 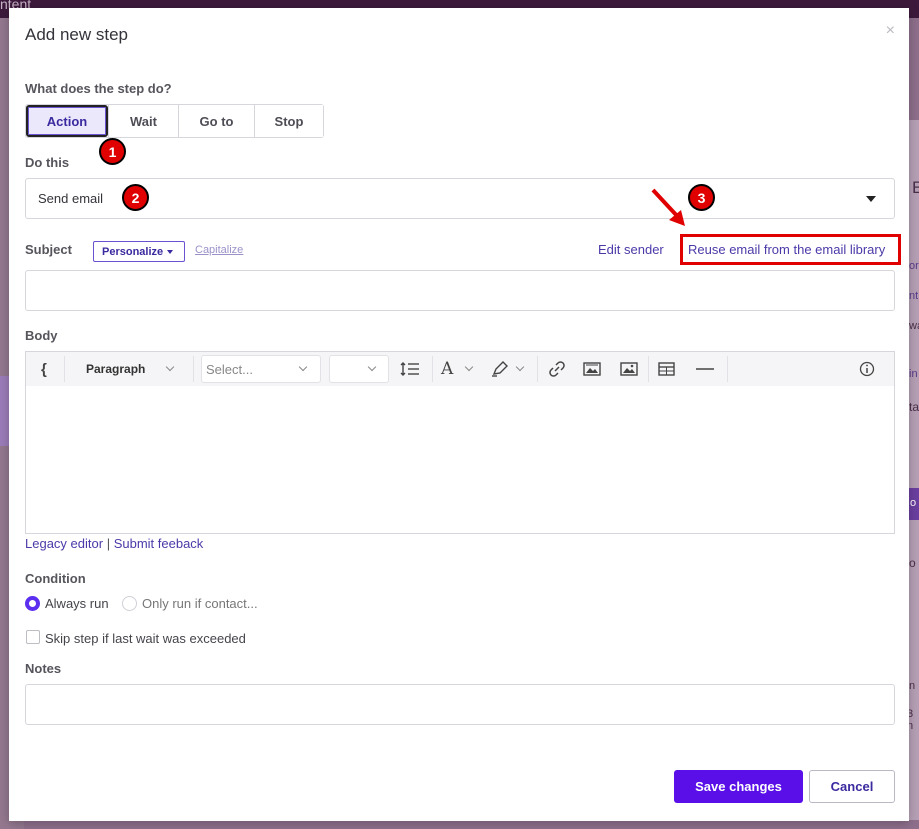 What do you see at coordinates (557, 369) in the screenshot?
I see `link-icon` at bounding box center [557, 369].